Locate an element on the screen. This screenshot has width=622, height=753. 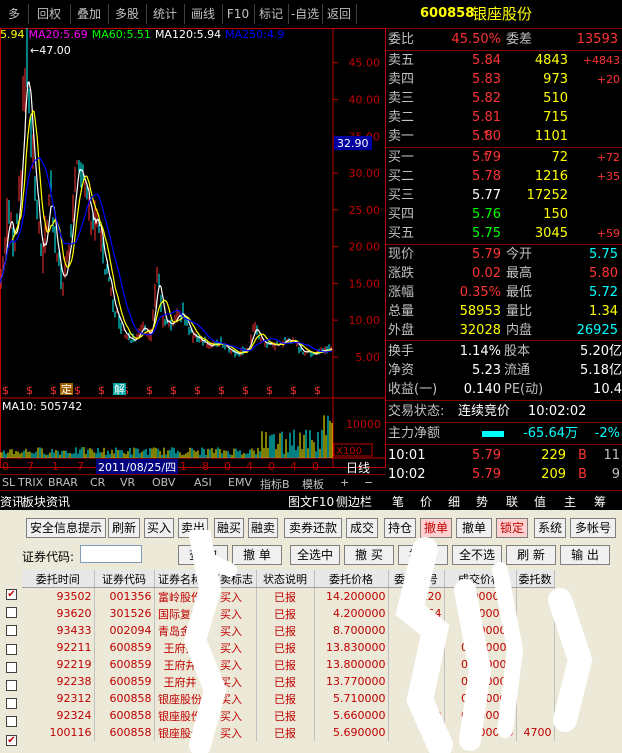
date-tick: 4 is located at coordinates (249, 466).